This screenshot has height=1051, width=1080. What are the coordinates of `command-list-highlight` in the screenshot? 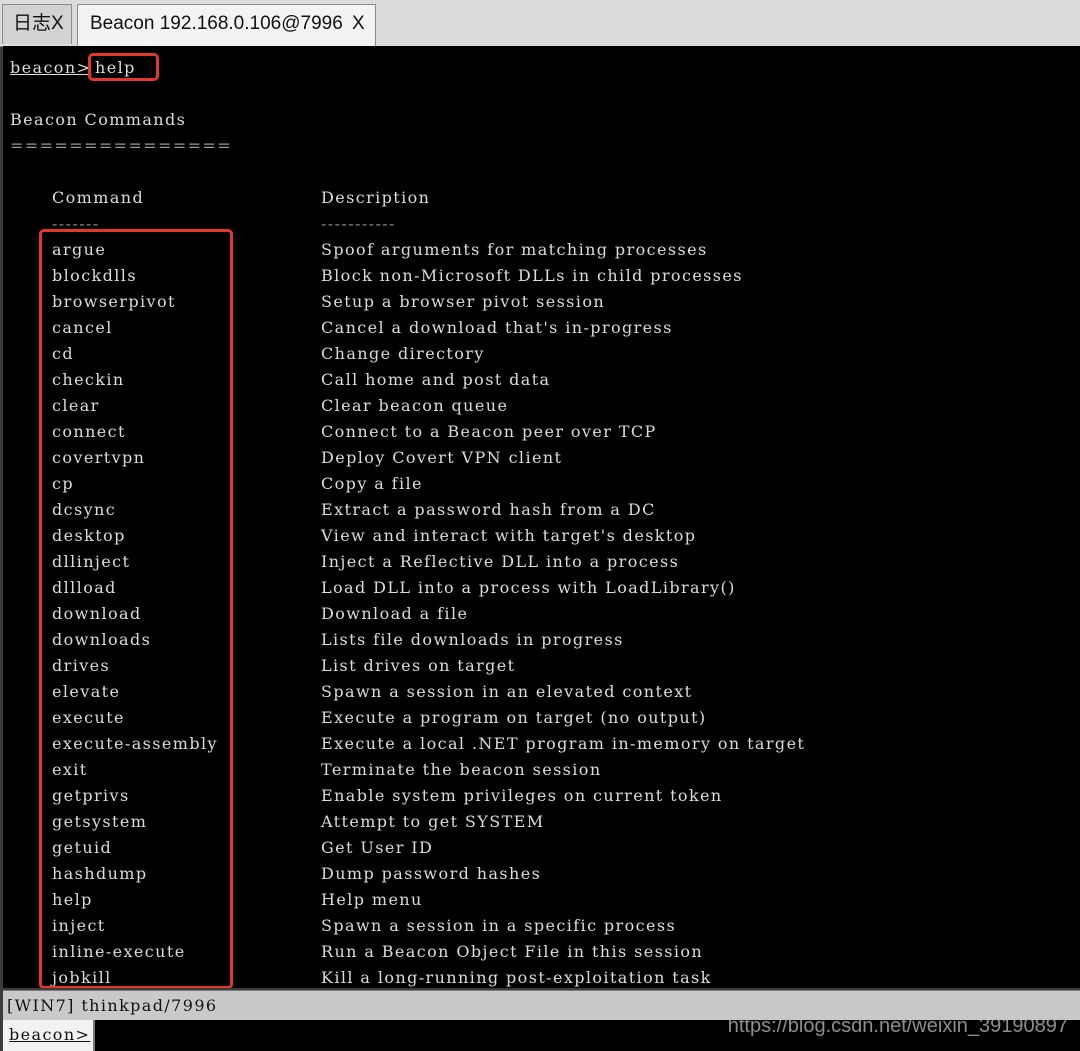 It's located at (136, 608).